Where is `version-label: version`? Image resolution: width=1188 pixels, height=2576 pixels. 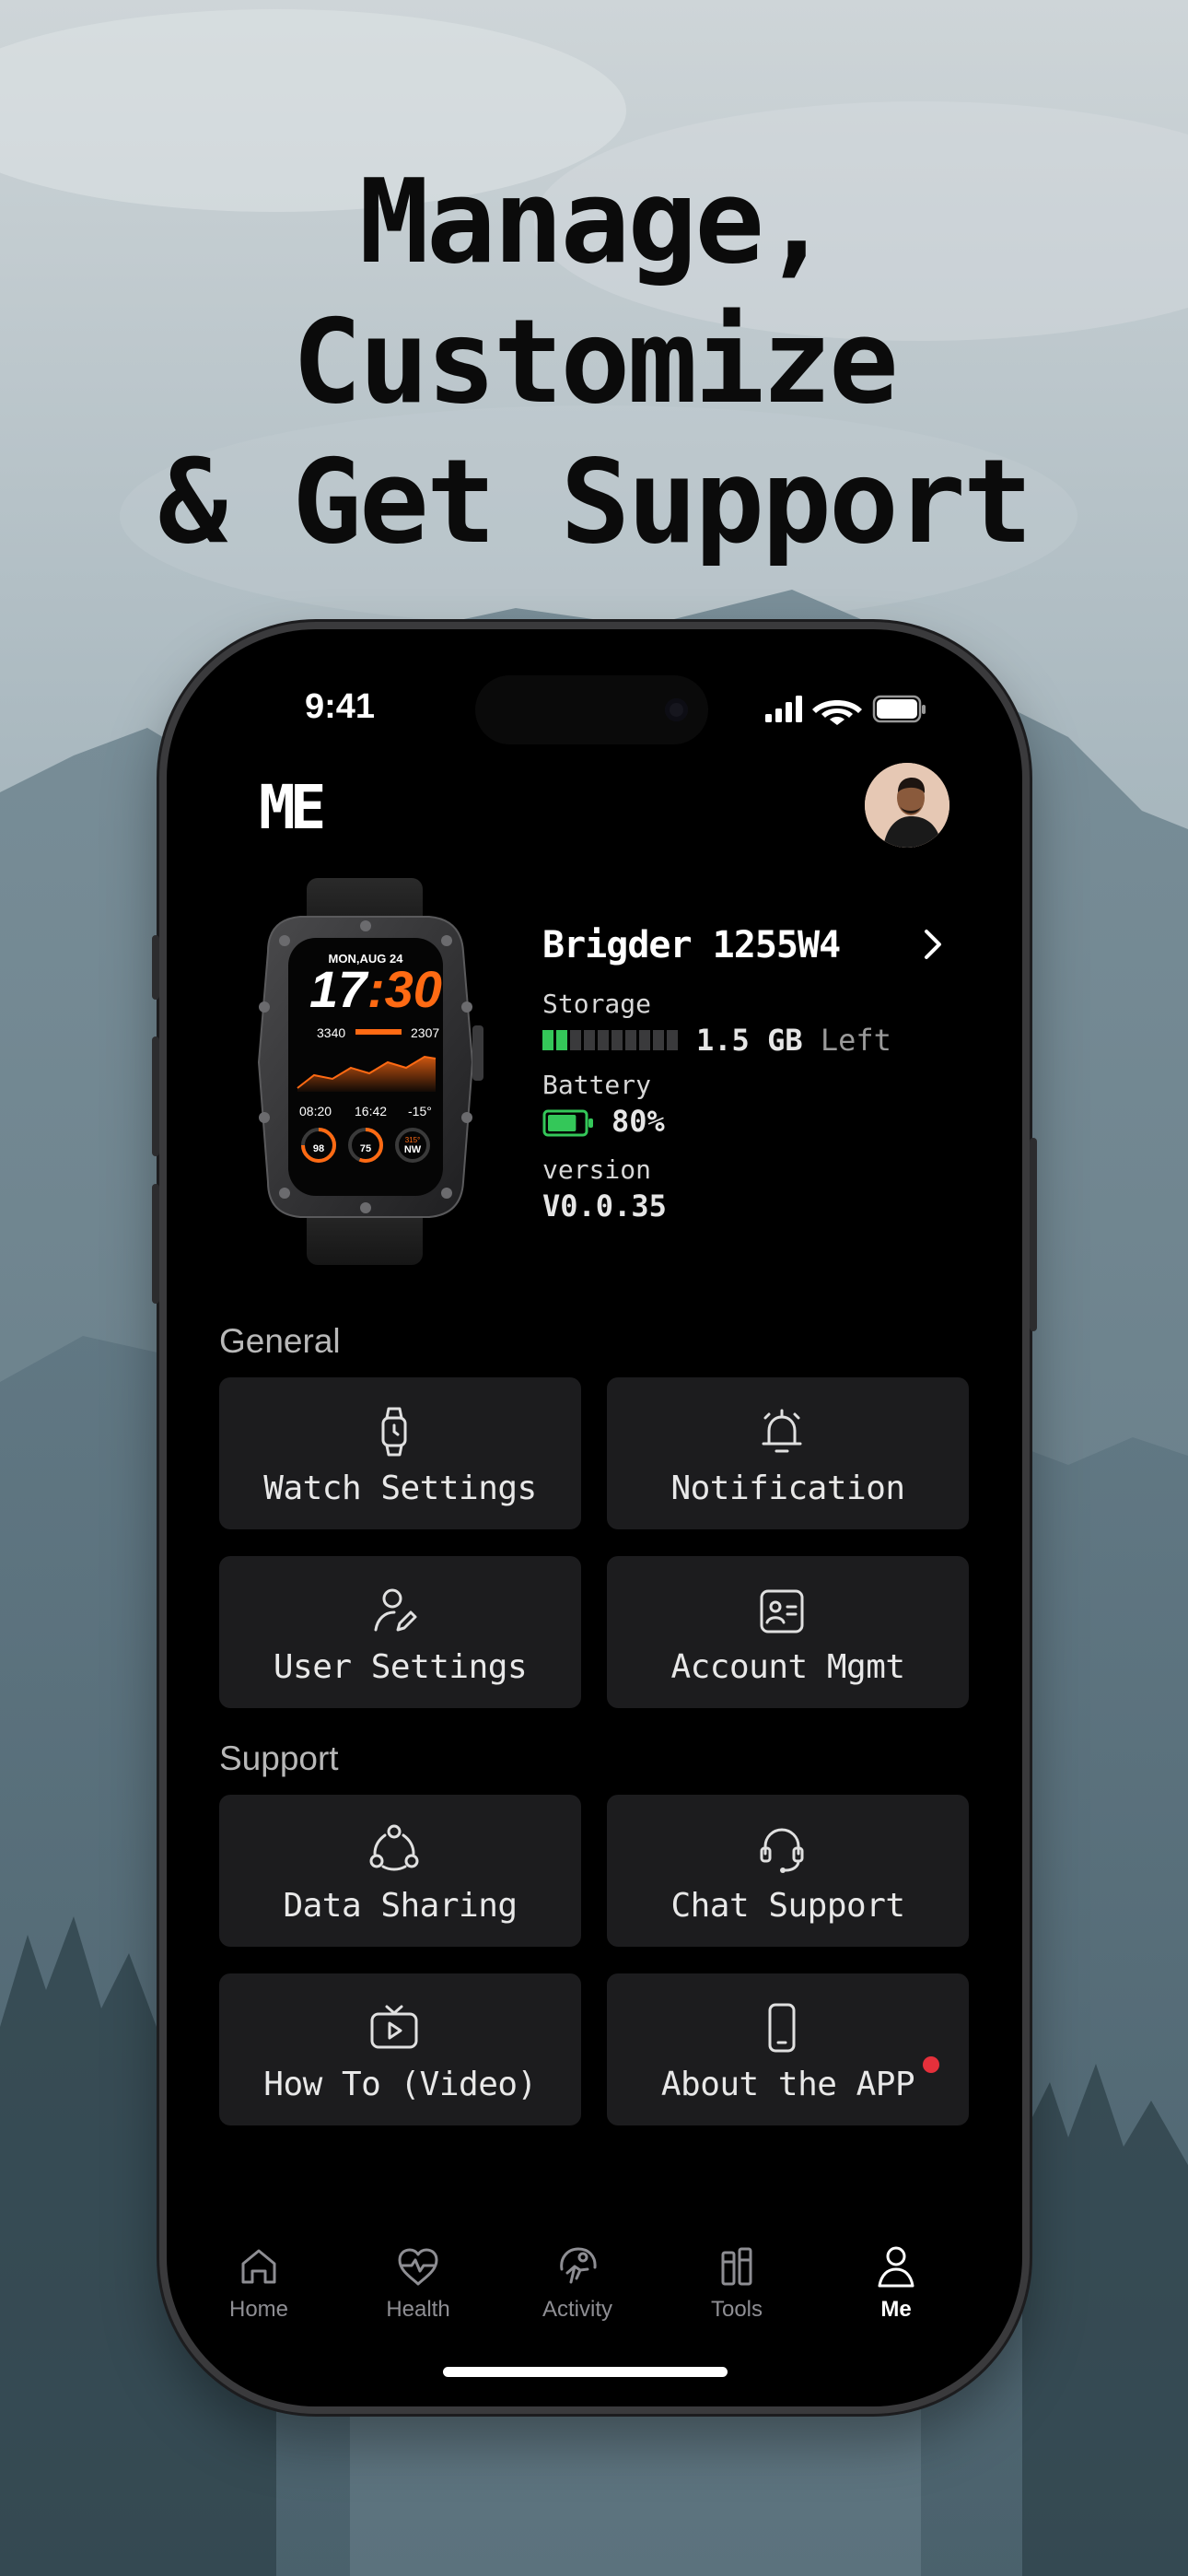 version-label: version is located at coordinates (597, 1169).